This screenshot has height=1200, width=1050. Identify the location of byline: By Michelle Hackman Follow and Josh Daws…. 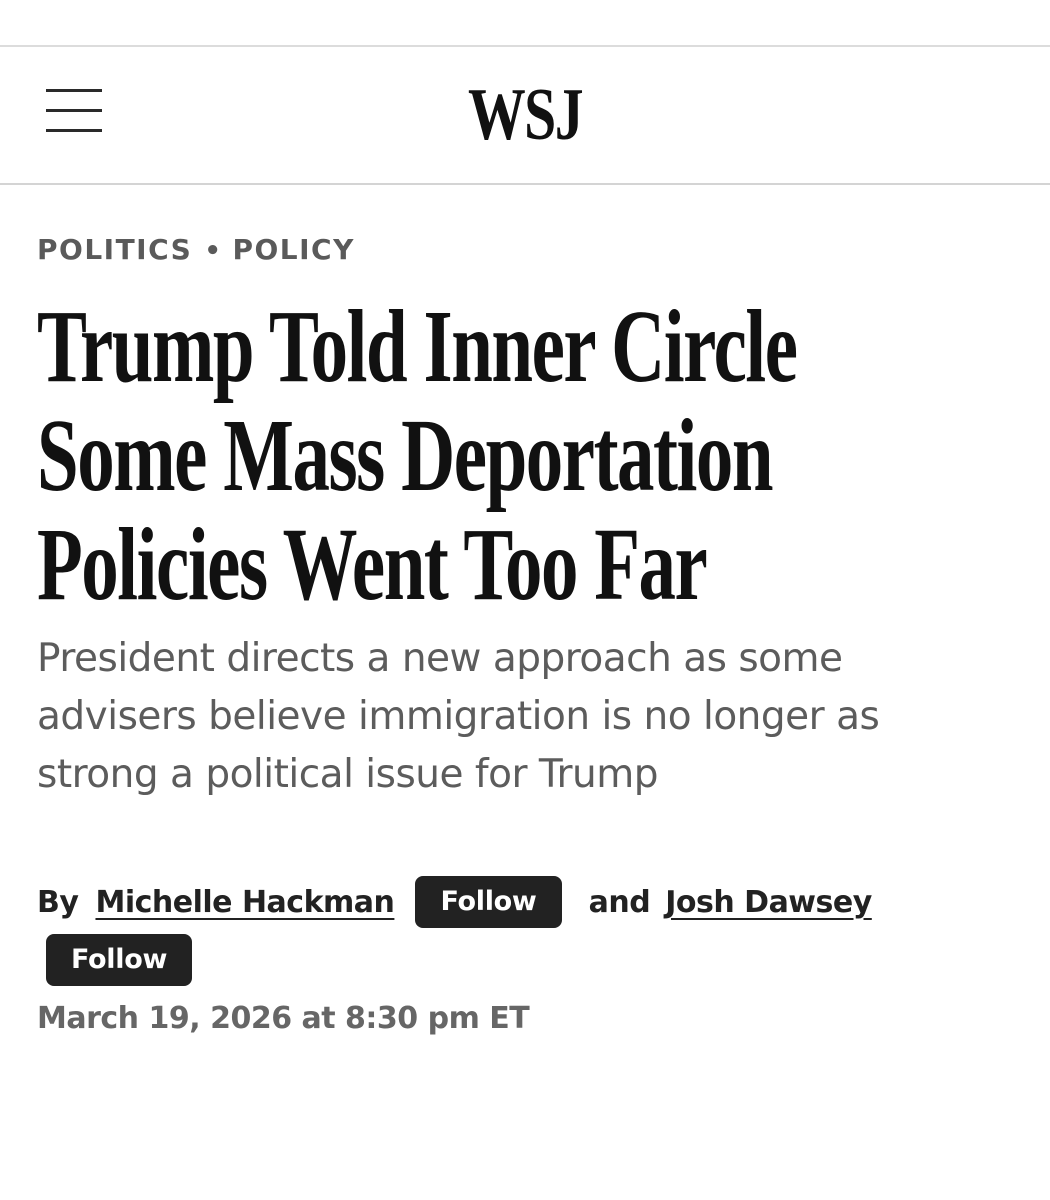
(454, 902).